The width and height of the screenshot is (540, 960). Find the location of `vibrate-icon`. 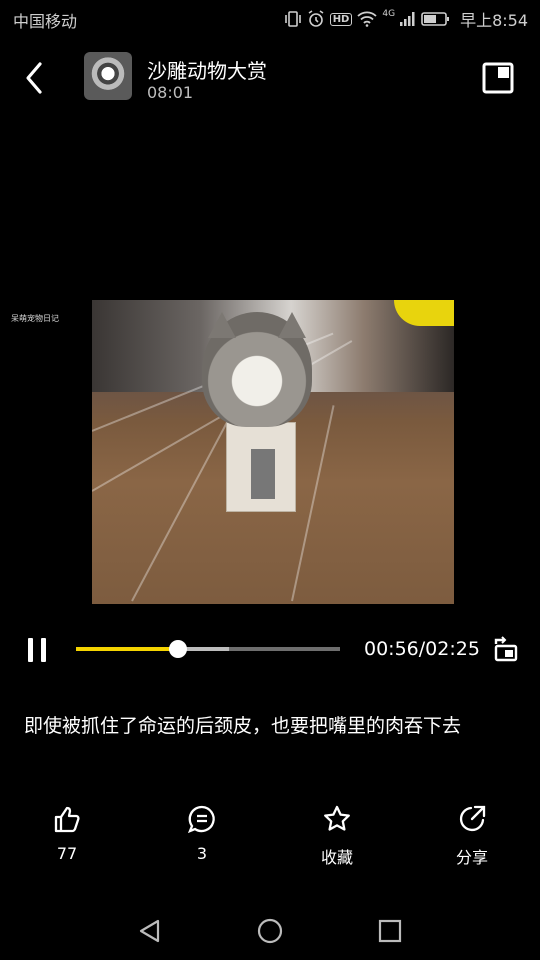

vibrate-icon is located at coordinates (292, 19).